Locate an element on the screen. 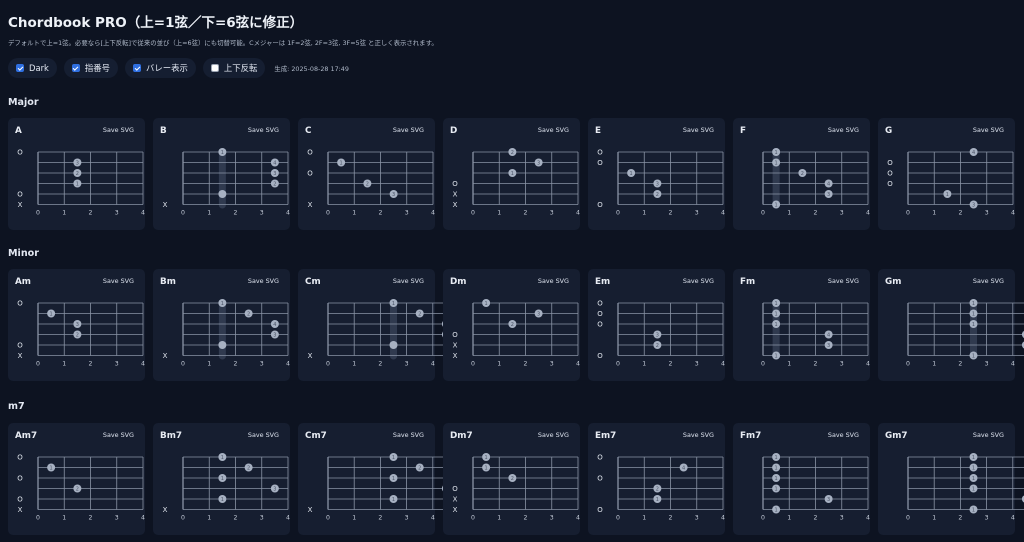 This screenshot has width=1024, height=542. chord-diagram-fm: 0 1 2 3 4 1 1 1 4 3 1 is located at coordinates (815, 333).